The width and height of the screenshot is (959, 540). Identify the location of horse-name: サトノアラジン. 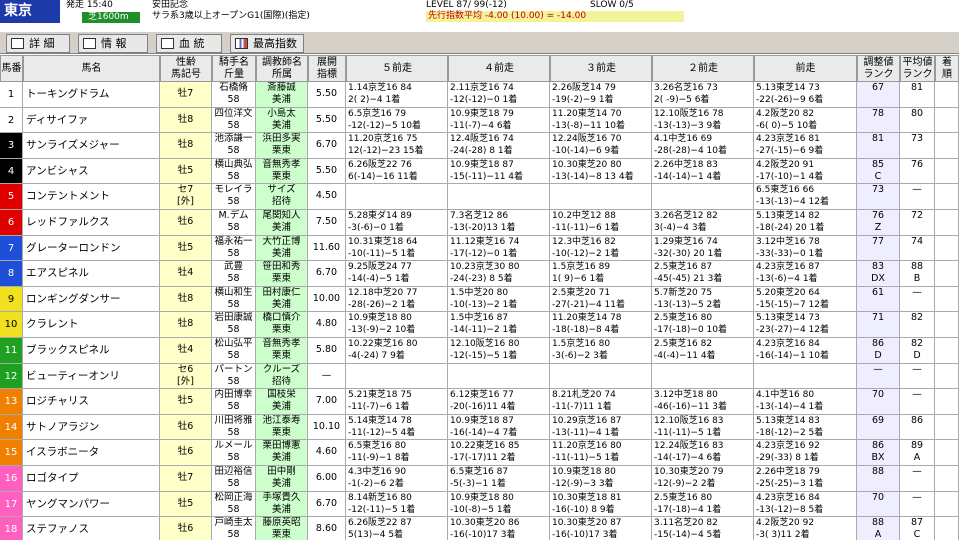
(91, 427).